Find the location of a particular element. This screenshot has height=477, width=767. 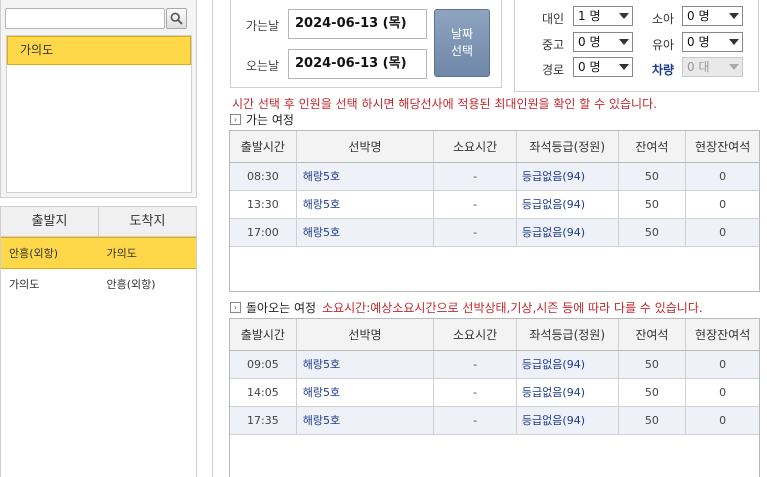

table-row: 17:00 해랑5호 - 등급없음(94) 50 0 is located at coordinates (494, 233).